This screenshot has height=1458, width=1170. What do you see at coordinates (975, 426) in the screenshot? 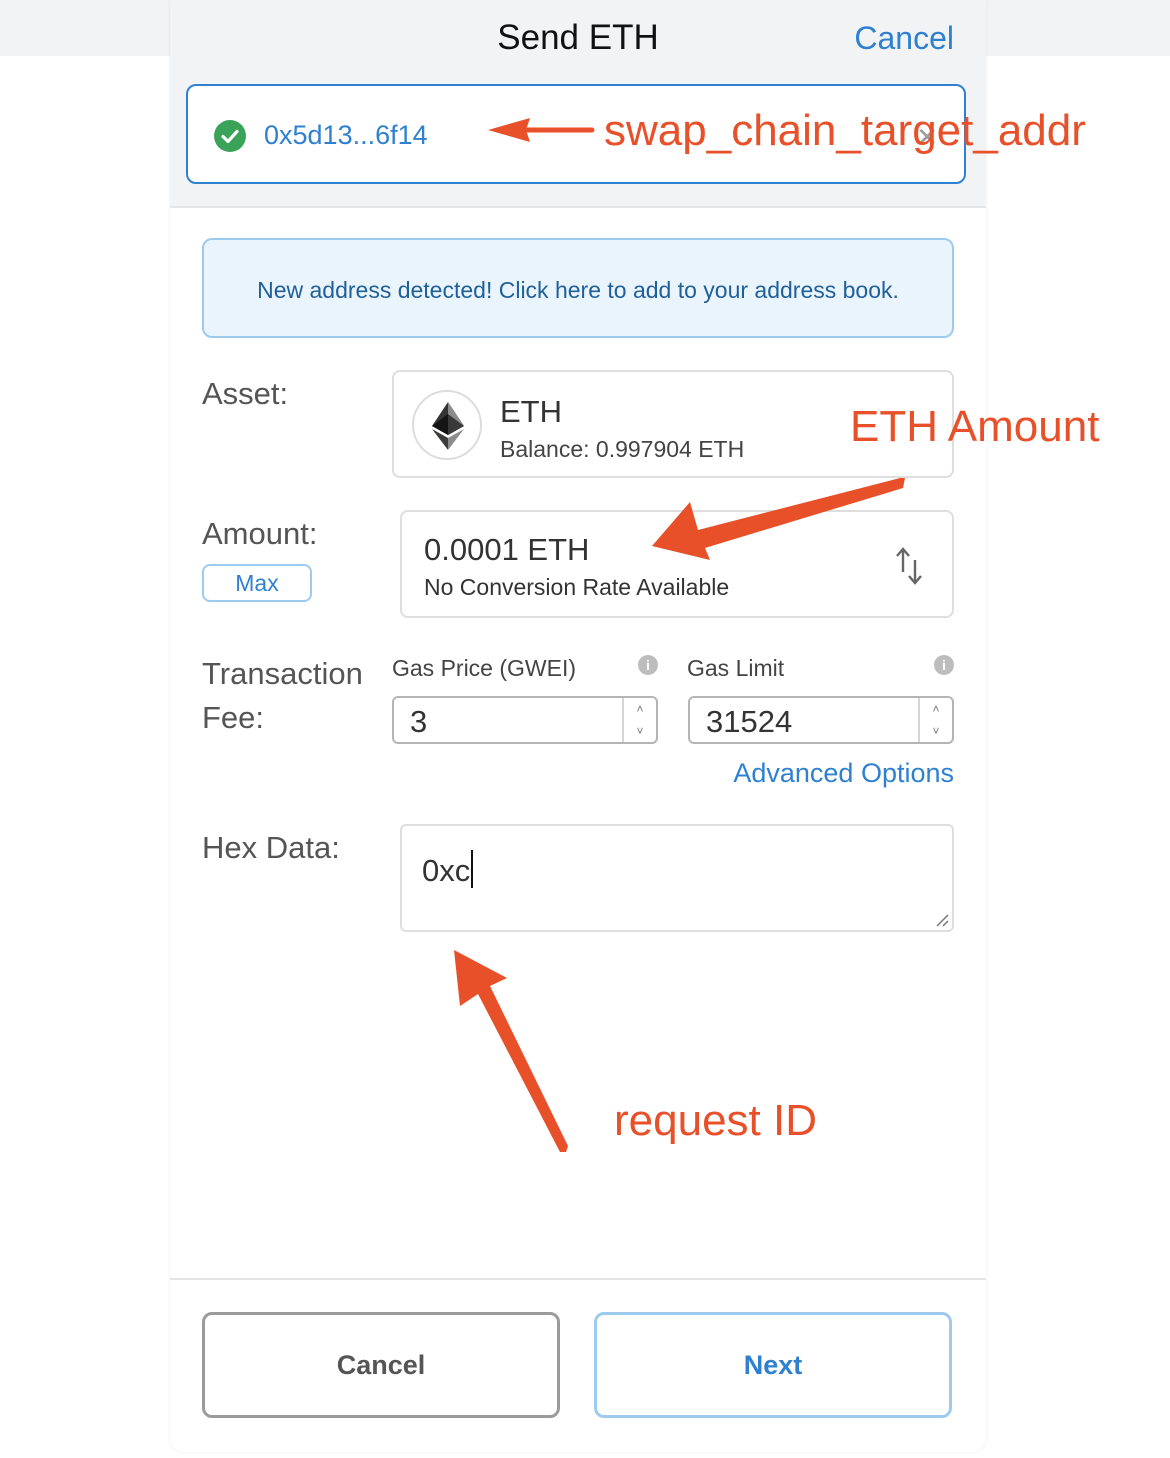
I see `annotation-amount-label: ETH Amount` at bounding box center [975, 426].